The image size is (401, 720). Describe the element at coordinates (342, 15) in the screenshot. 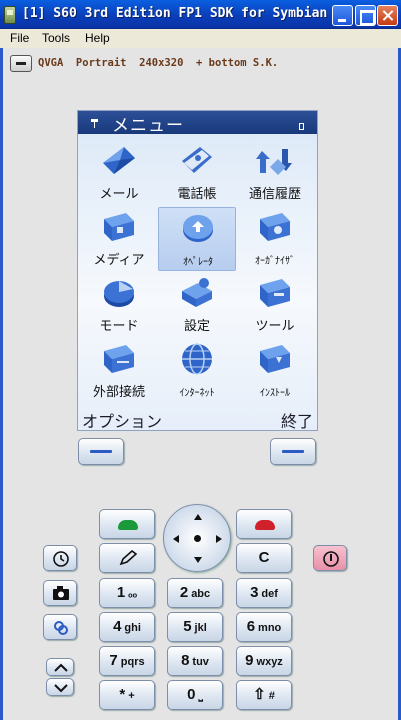

I see `minimize-button` at that location.